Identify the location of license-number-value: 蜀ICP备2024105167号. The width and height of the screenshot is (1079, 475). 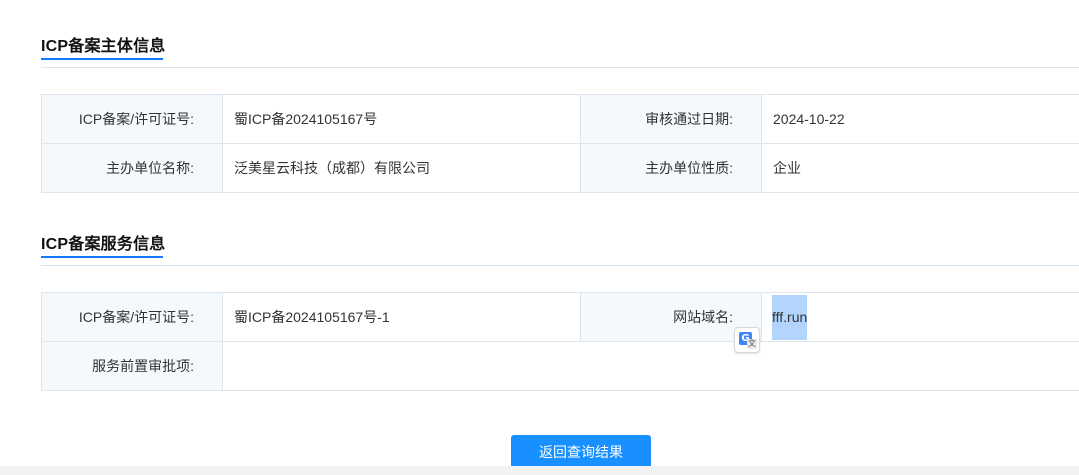
(401, 119).